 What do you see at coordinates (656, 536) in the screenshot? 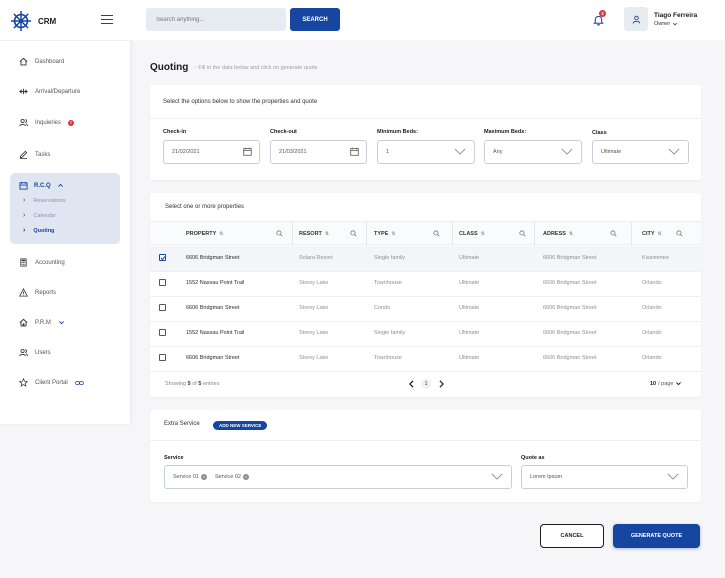
I see `generate-quote-button: GENERATE QUOTE` at bounding box center [656, 536].